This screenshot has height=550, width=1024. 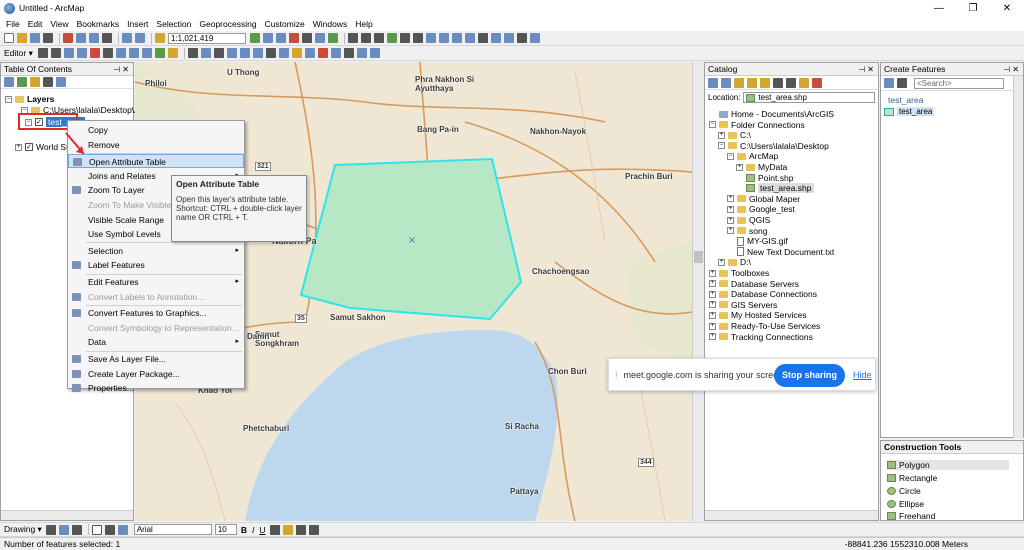 What do you see at coordinates (283, 53) in the screenshot?
I see `data-view-icon` at bounding box center [283, 53].